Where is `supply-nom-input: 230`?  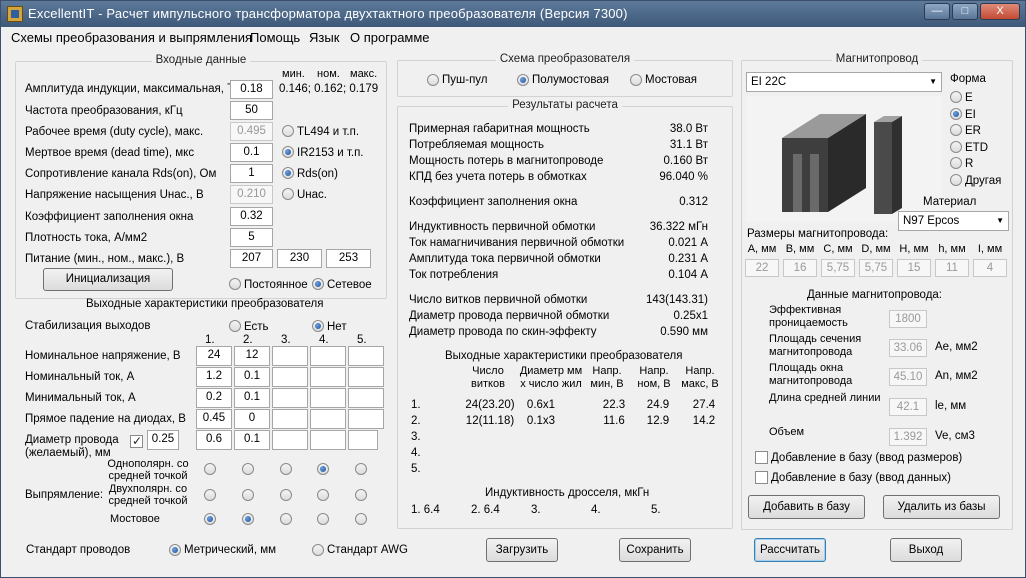
supply-nom-input: 230 is located at coordinates (299, 258).